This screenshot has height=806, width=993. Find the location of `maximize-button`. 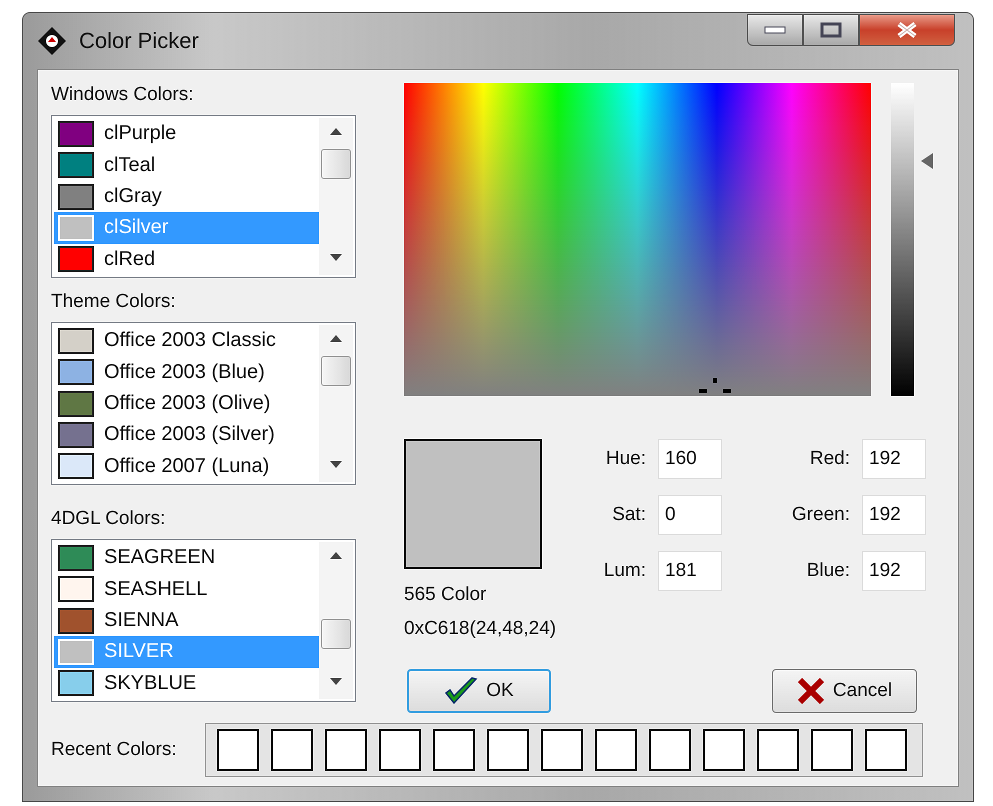

maximize-button is located at coordinates (831, 30).